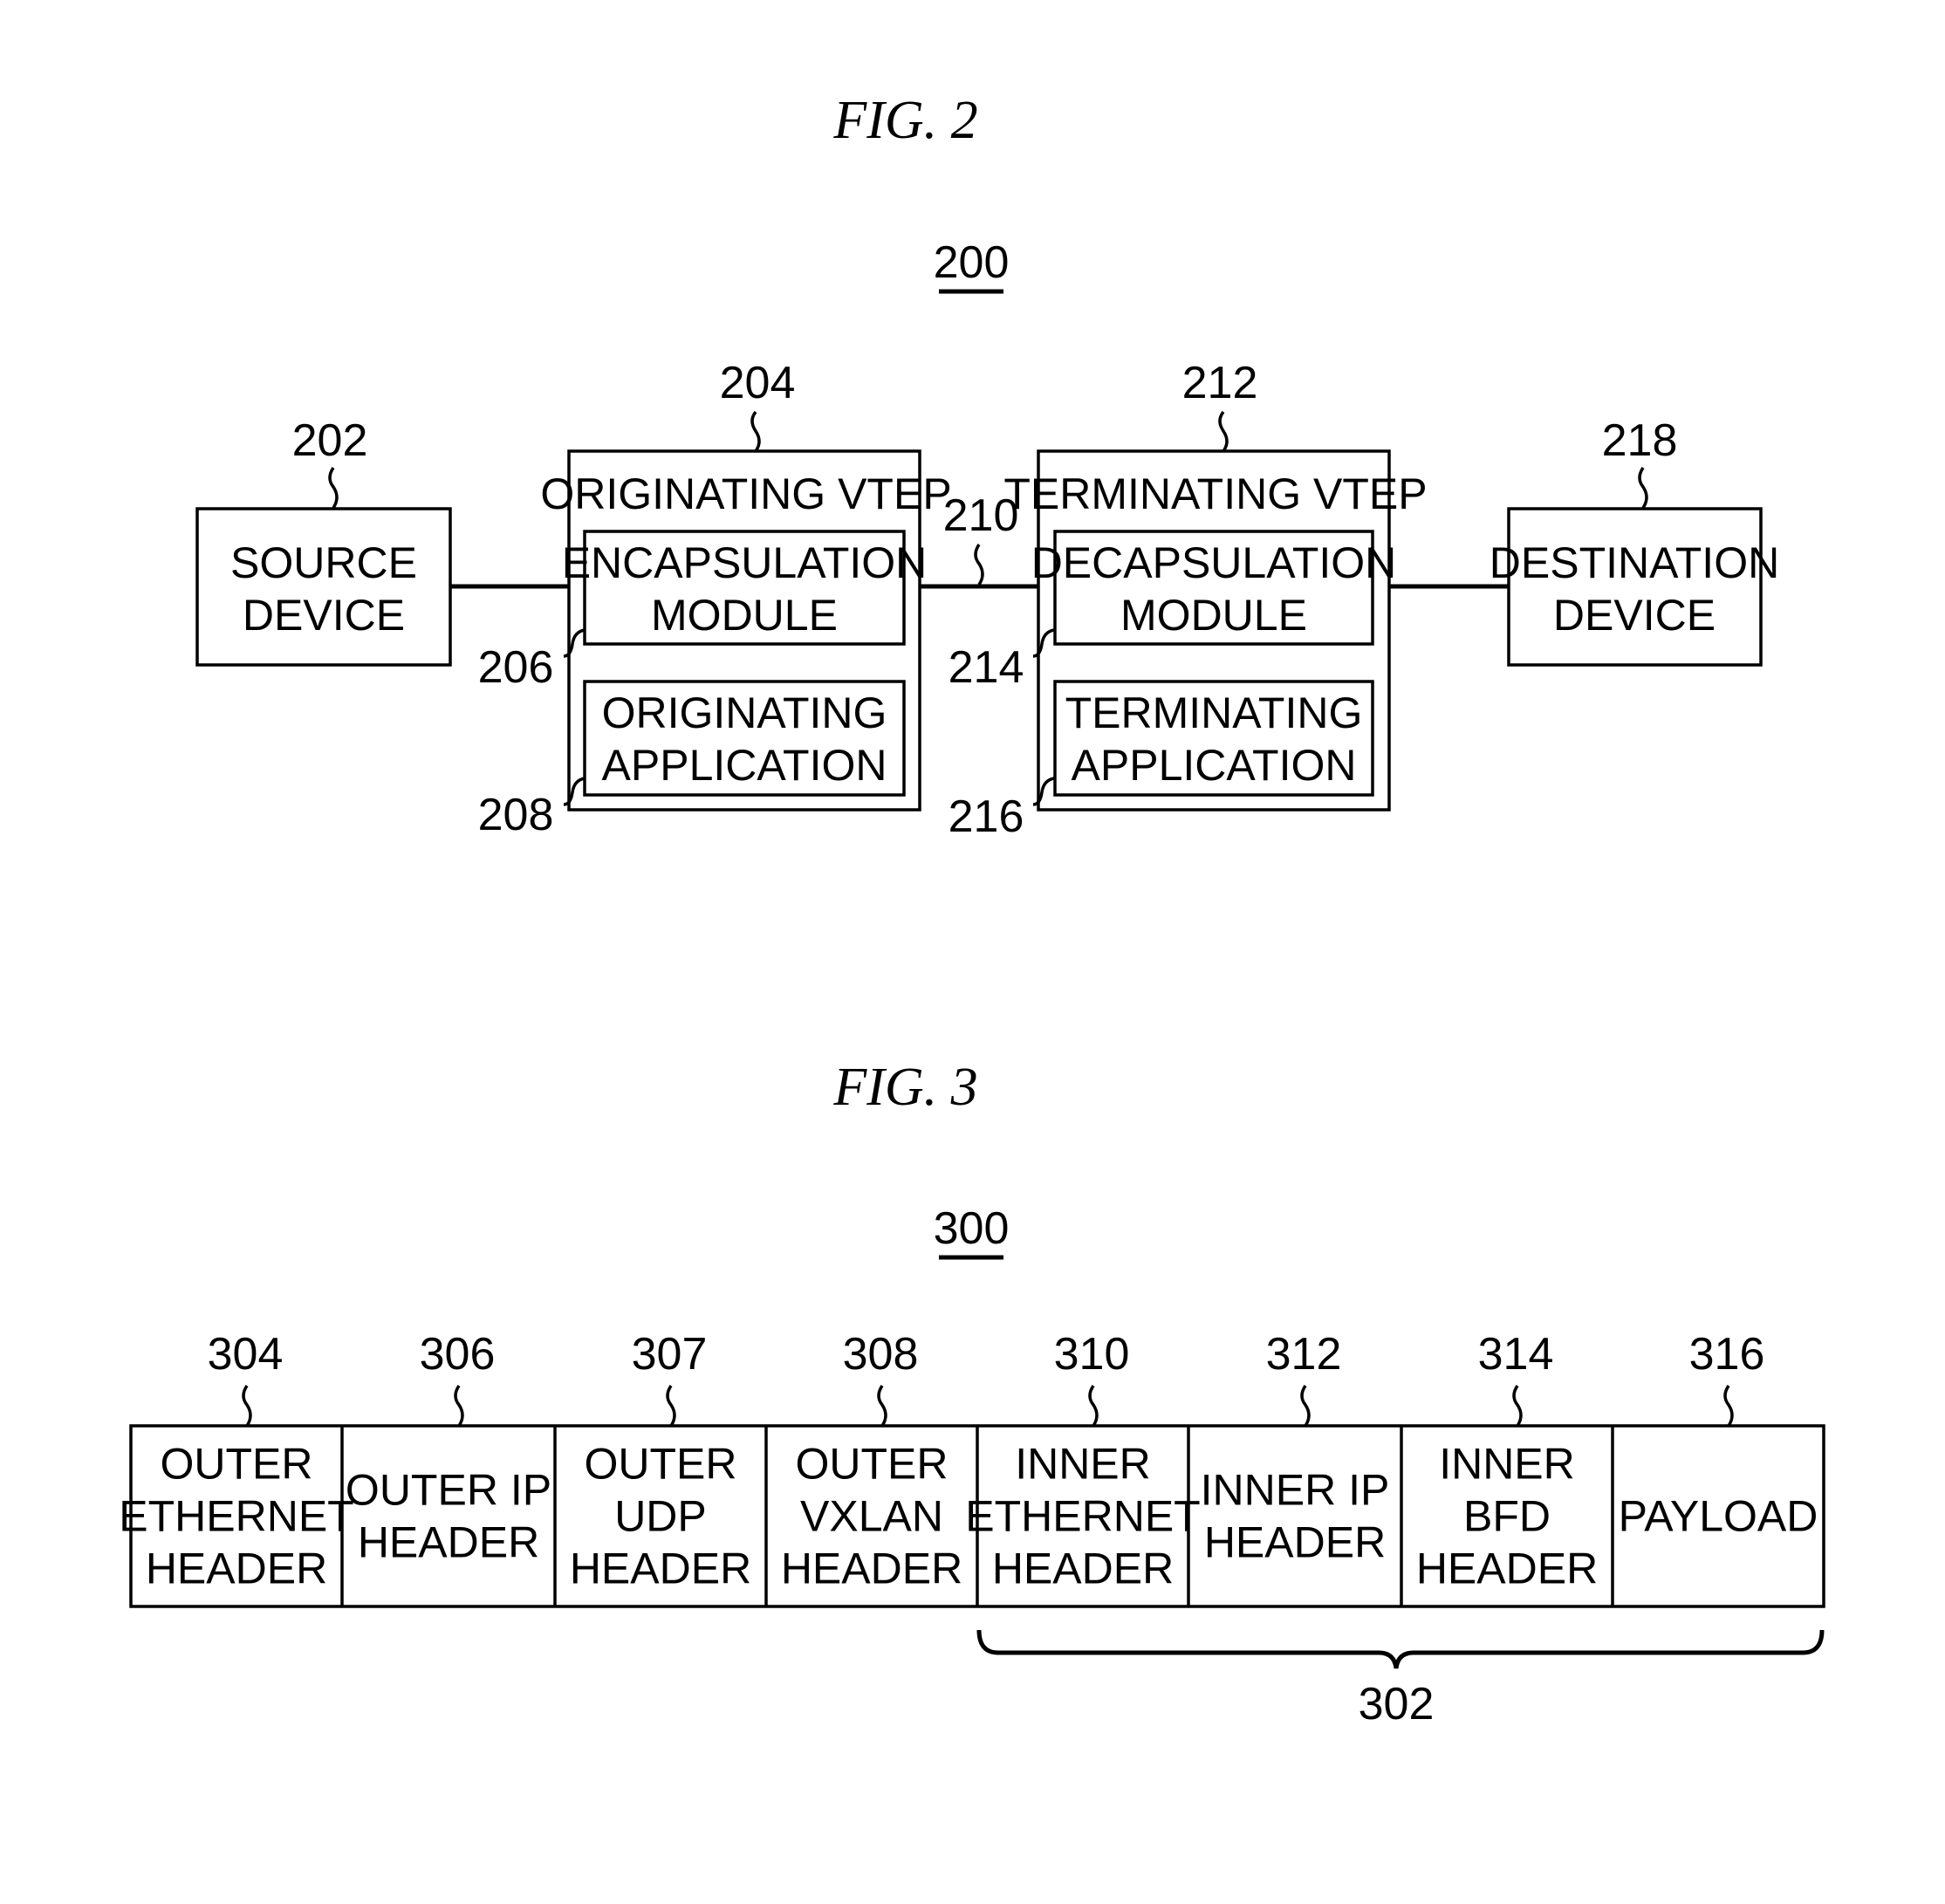 The width and height of the screenshot is (1945, 1904). I want to click on ref-310: 310, so click(1092, 1354).